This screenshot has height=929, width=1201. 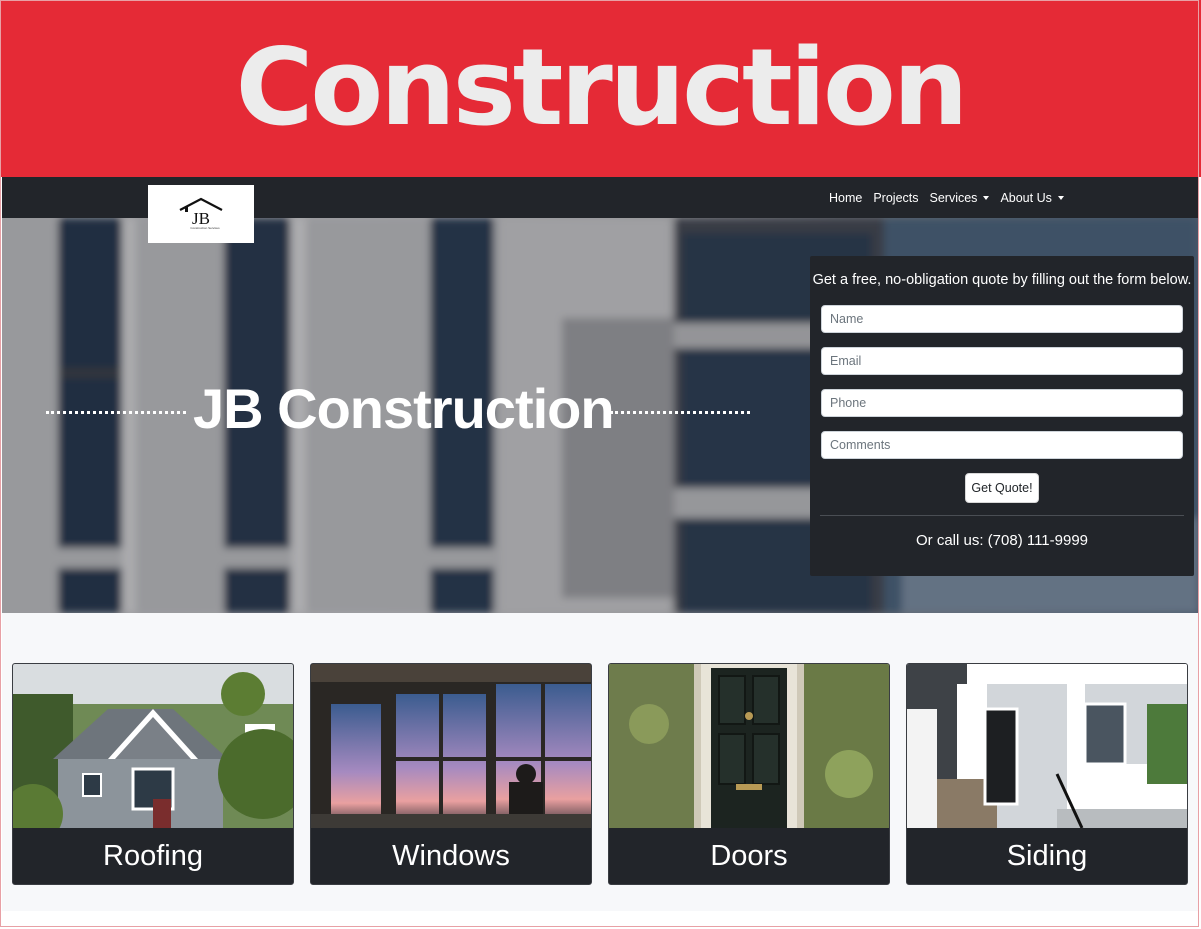 I want to click on nav-services-label: Services, so click(x=953, y=197).